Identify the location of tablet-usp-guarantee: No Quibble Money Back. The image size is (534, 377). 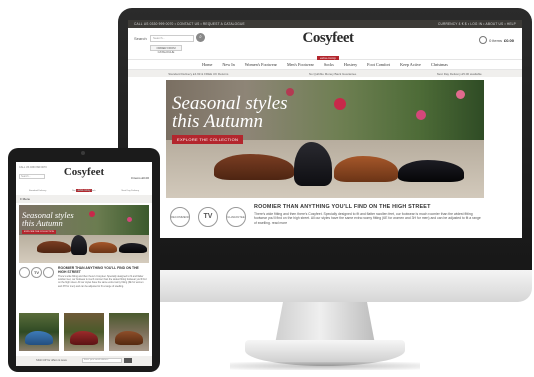
(84, 190).